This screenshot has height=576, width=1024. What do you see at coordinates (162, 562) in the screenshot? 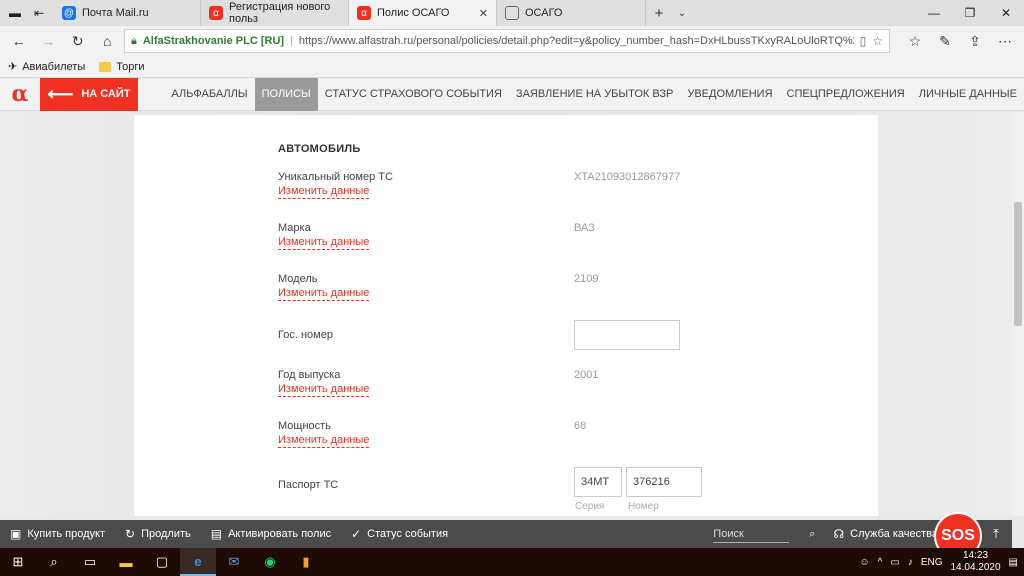
I see `store-icon: ▢` at bounding box center [162, 562].